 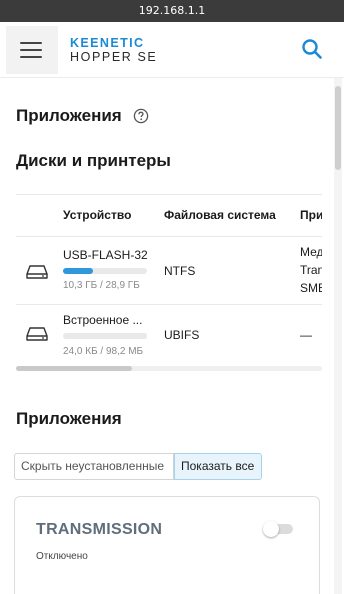 I want to click on browser-address-bar: 192.168.1.1, so click(x=172, y=11).